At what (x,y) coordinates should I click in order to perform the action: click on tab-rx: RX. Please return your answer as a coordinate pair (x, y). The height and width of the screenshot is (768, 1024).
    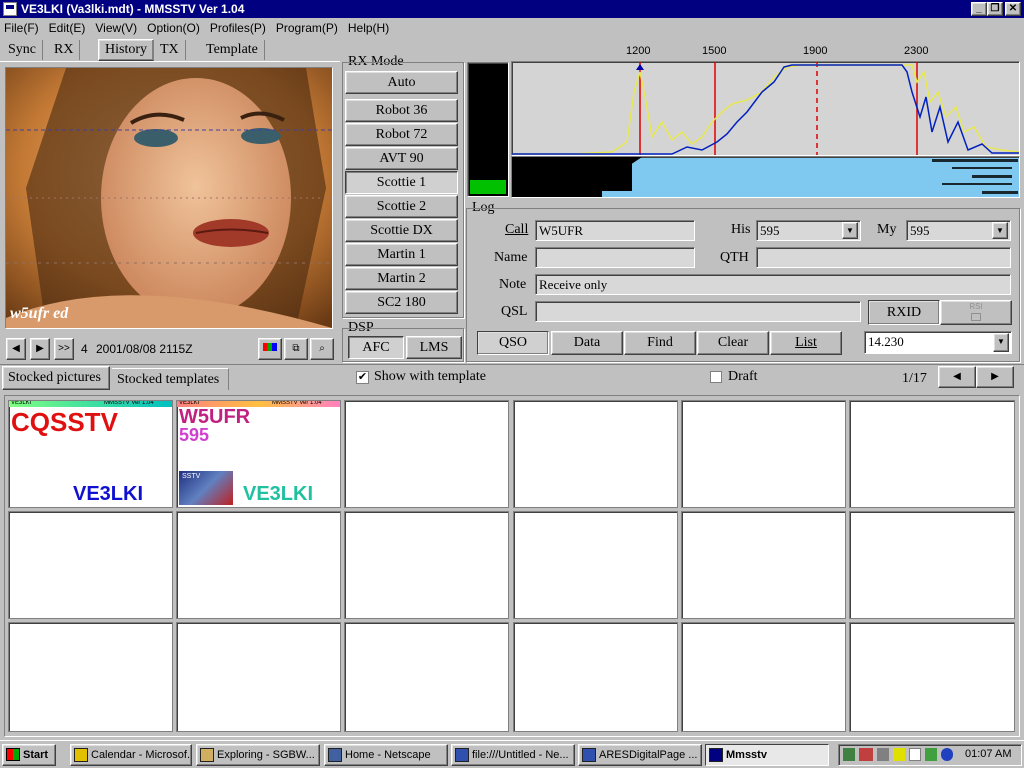
    Looking at the image, I should click on (64, 50).